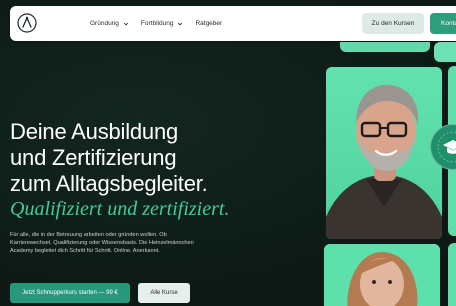 This screenshot has width=456, height=306. What do you see at coordinates (70, 293) in the screenshot?
I see `start-trial-course-button: Jetzt Schnupperkurs starten — 99 €` at bounding box center [70, 293].